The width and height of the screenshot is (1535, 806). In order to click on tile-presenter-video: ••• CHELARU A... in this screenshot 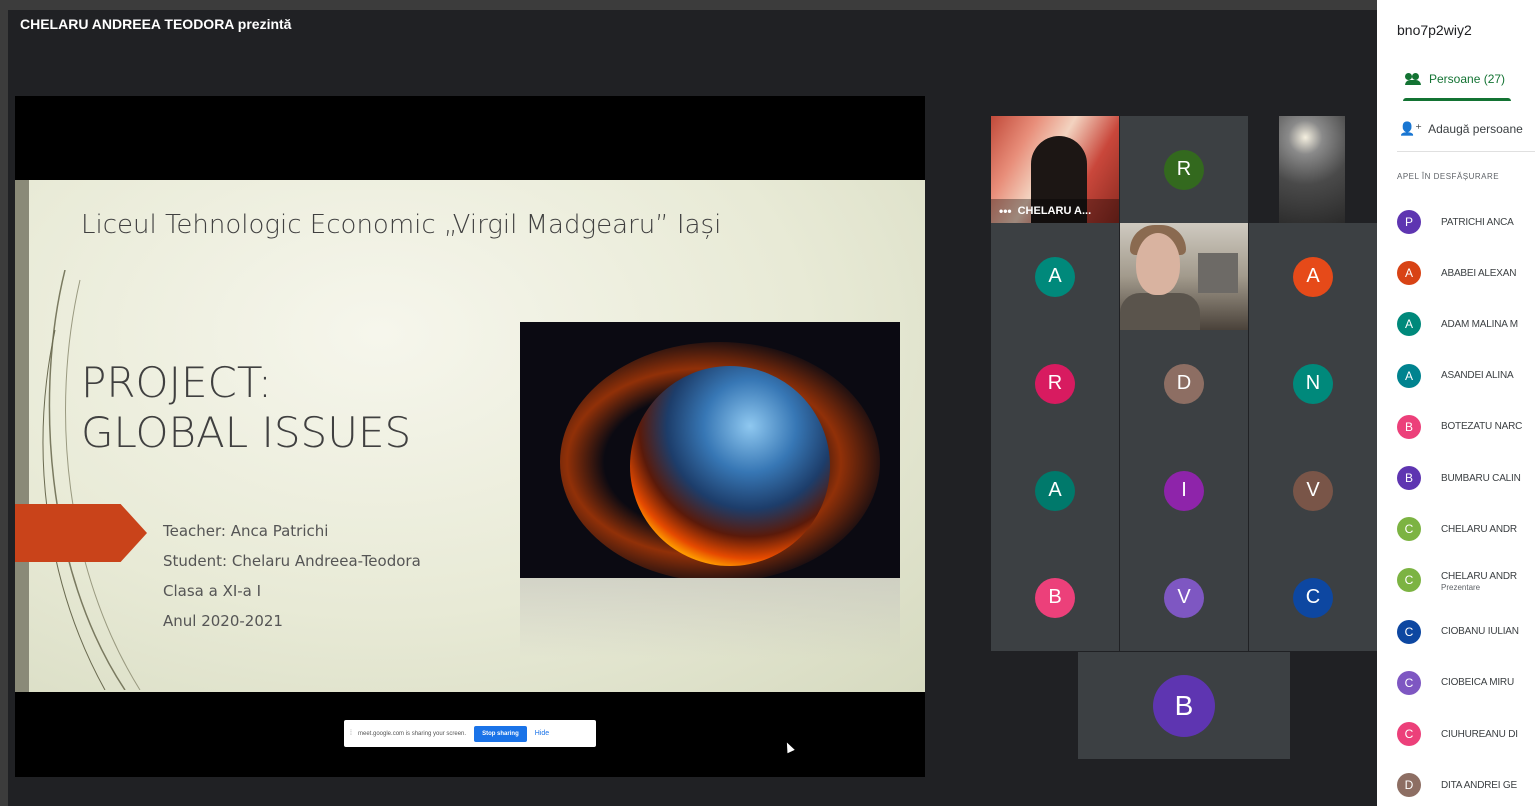, I will do `click(1055, 171)`.